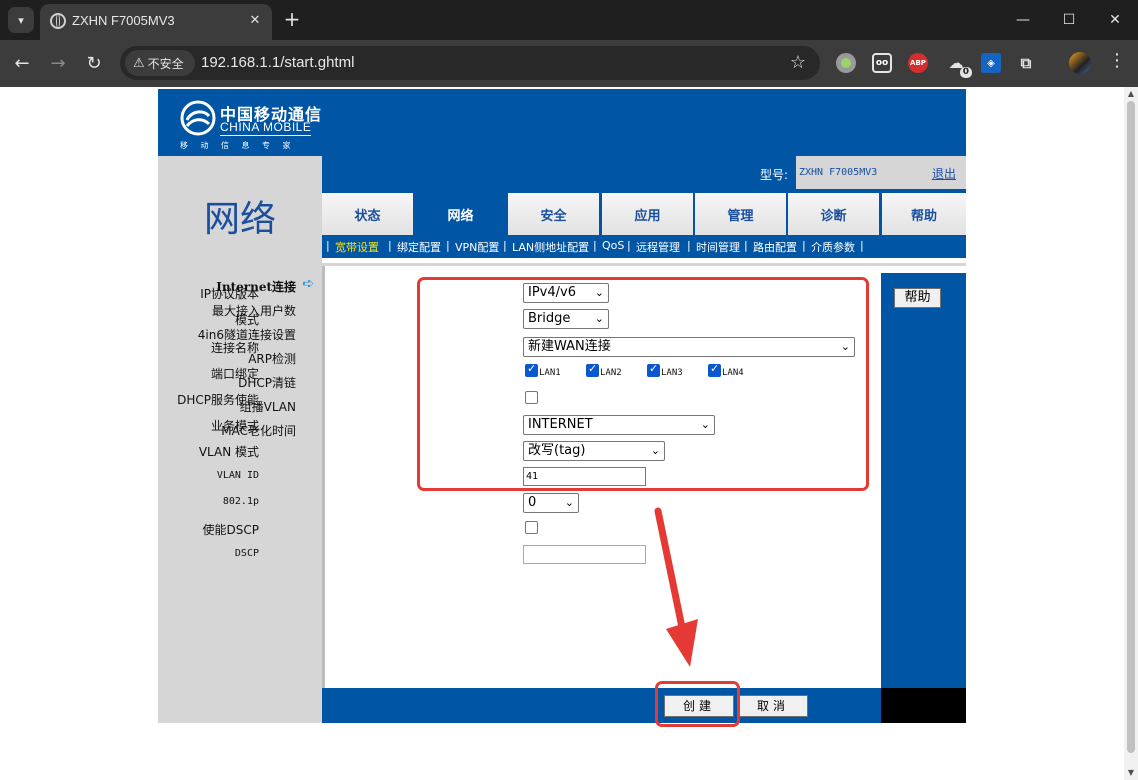 The image size is (1138, 780). What do you see at coordinates (1131, 773) in the screenshot?
I see `scroll-down-icon: ▼` at bounding box center [1131, 773].